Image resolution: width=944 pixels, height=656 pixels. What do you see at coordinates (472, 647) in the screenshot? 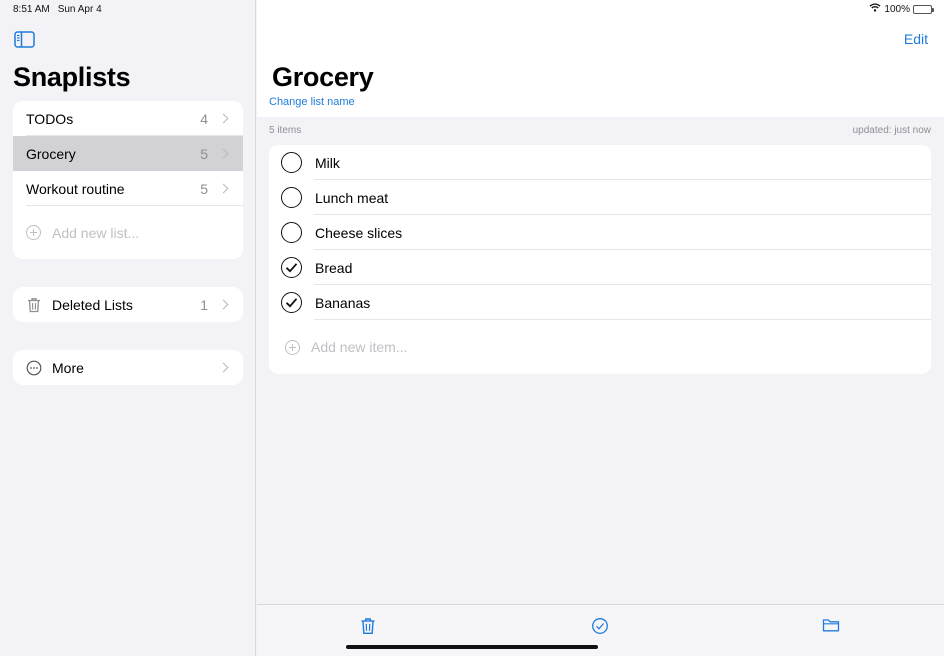
I see `home-indicator` at bounding box center [472, 647].